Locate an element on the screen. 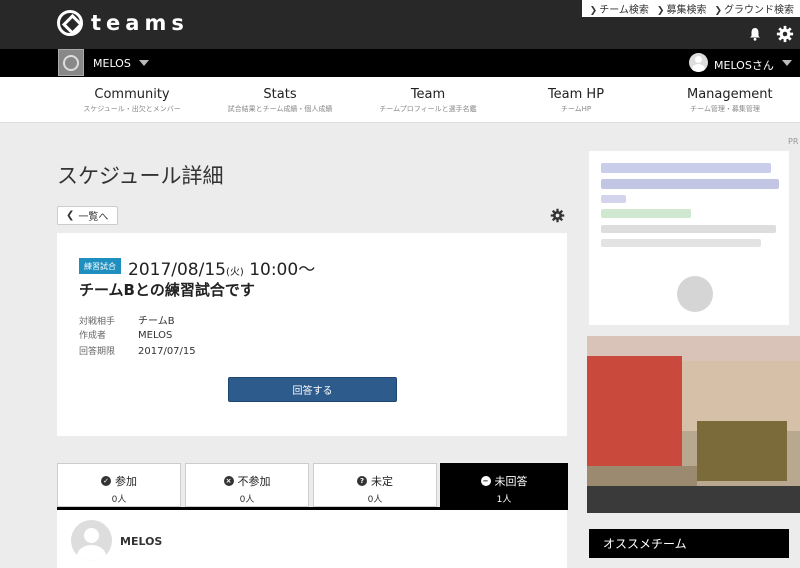  nav-title: Team HP is located at coordinates (576, 94).